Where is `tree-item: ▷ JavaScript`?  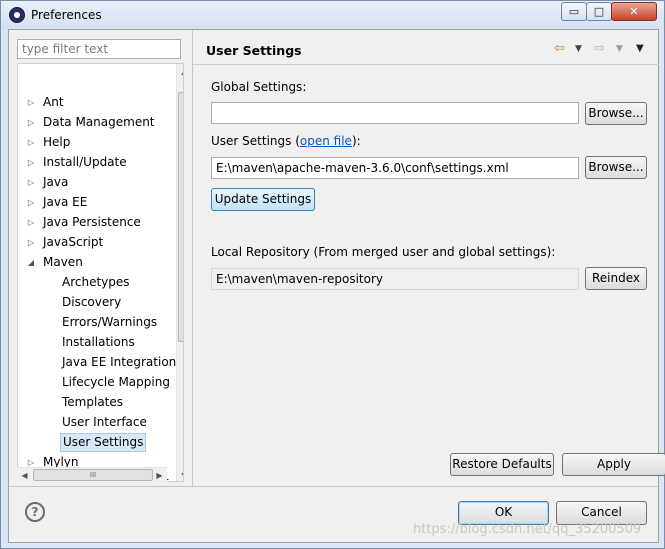 tree-item: ▷ JavaScript is located at coordinates (97, 242).